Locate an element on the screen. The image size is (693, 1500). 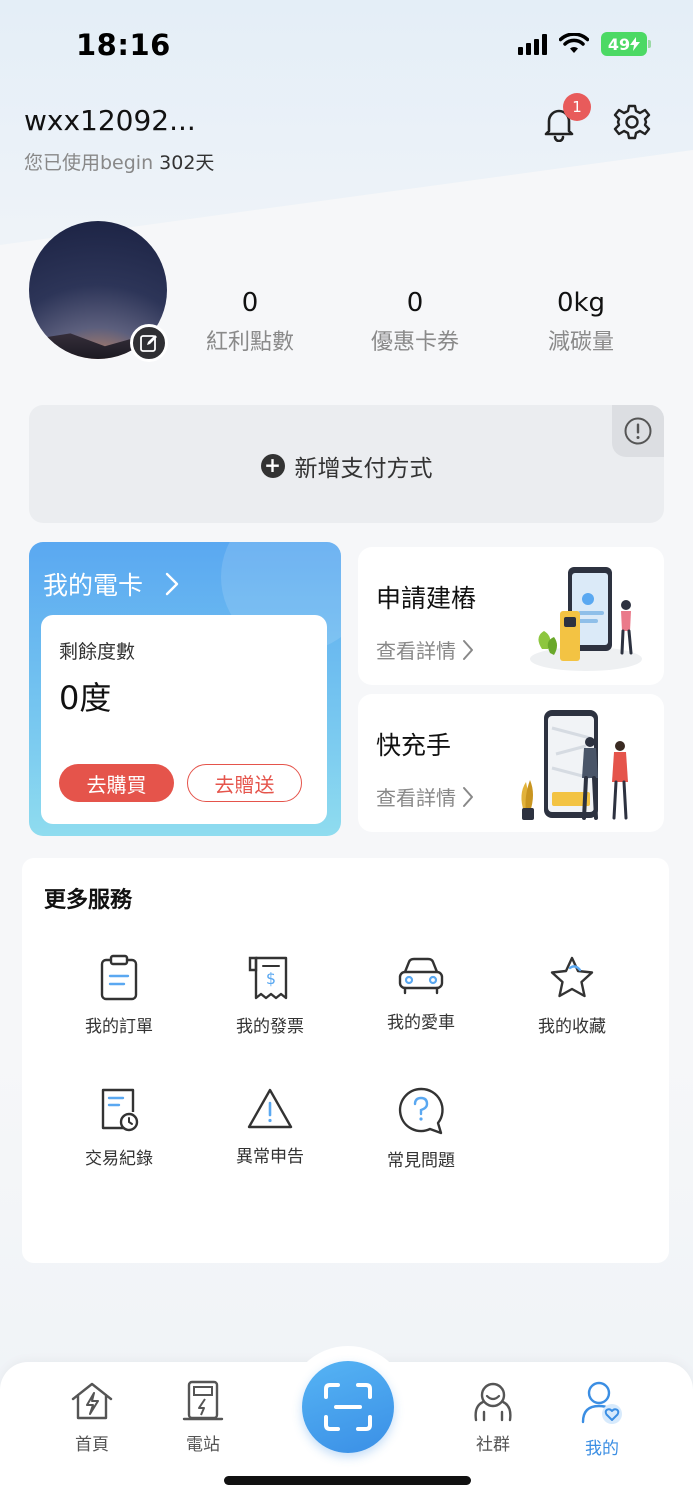
my-e-card: 我的電卡 剩餘度數 0度 去購買 去贈送 is located at coordinates (185, 689).